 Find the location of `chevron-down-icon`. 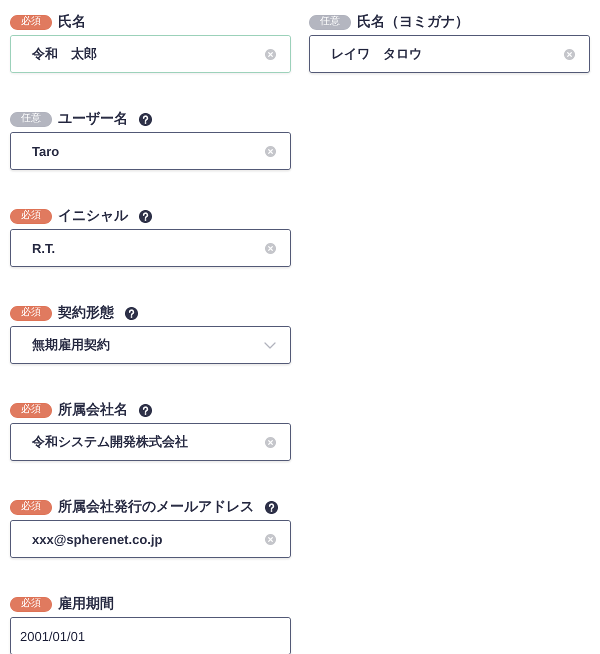

chevron-down-icon is located at coordinates (270, 345).